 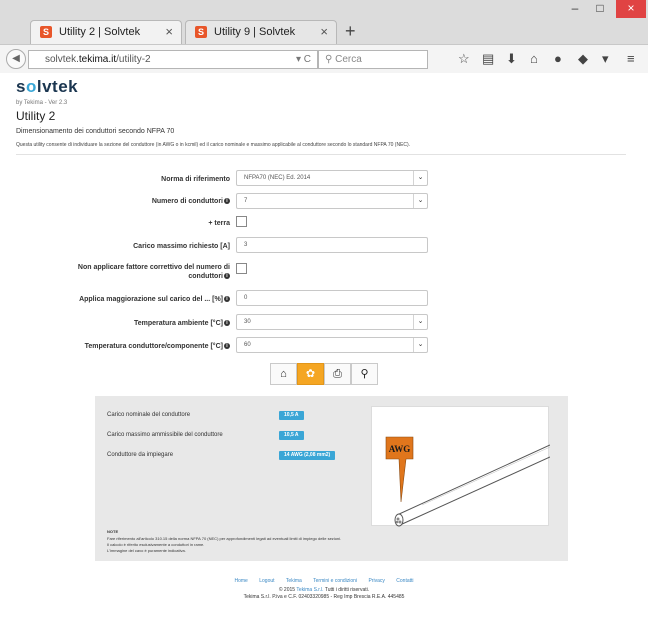 What do you see at coordinates (330, 59) in the screenshot?
I see `magnifier-icon: ⚲` at bounding box center [330, 59].